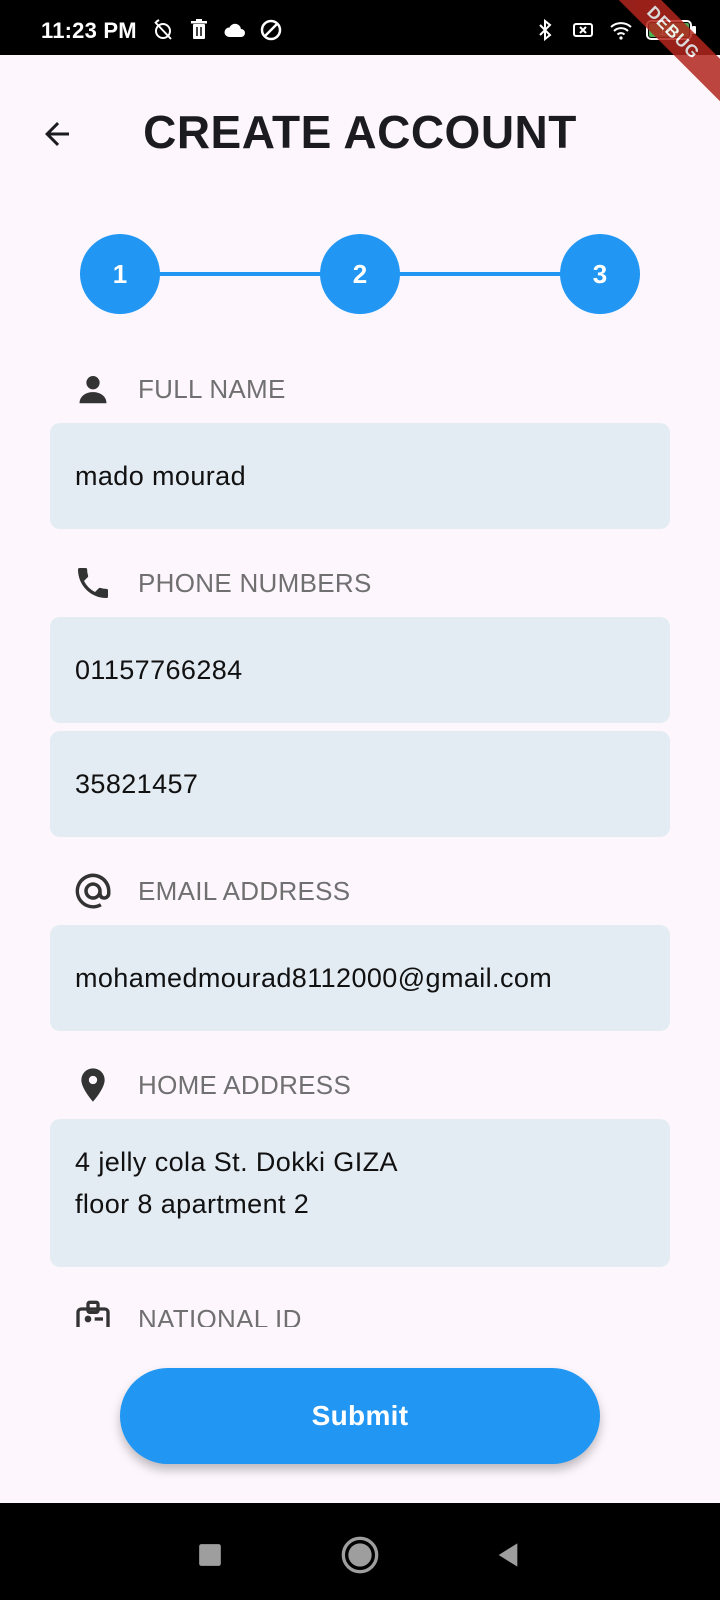 The image size is (720, 1600). I want to click on data-saver-icon, so click(271, 30).